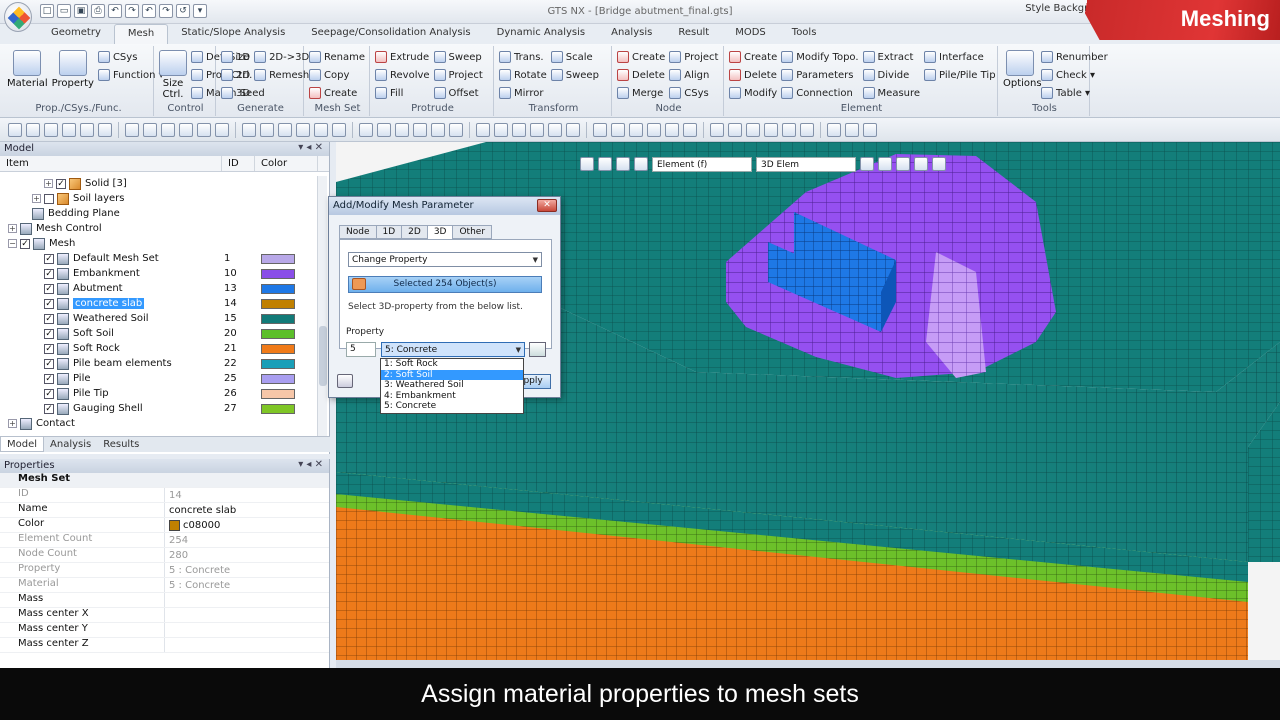  What do you see at coordinates (452, 396) in the screenshot?
I see `dropdown-option: 4: Embankment` at bounding box center [452, 396].